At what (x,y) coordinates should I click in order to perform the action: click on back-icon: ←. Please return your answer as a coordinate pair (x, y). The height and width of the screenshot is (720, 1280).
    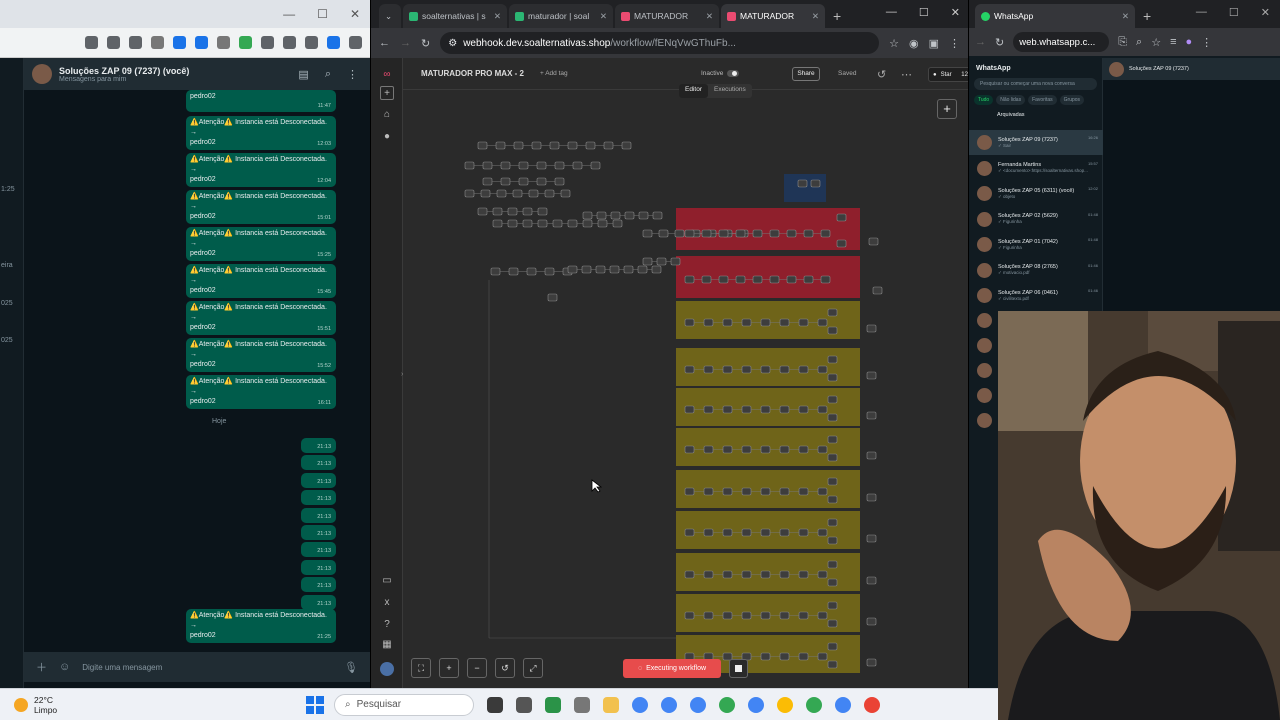
    Looking at the image, I should click on (384, 43).